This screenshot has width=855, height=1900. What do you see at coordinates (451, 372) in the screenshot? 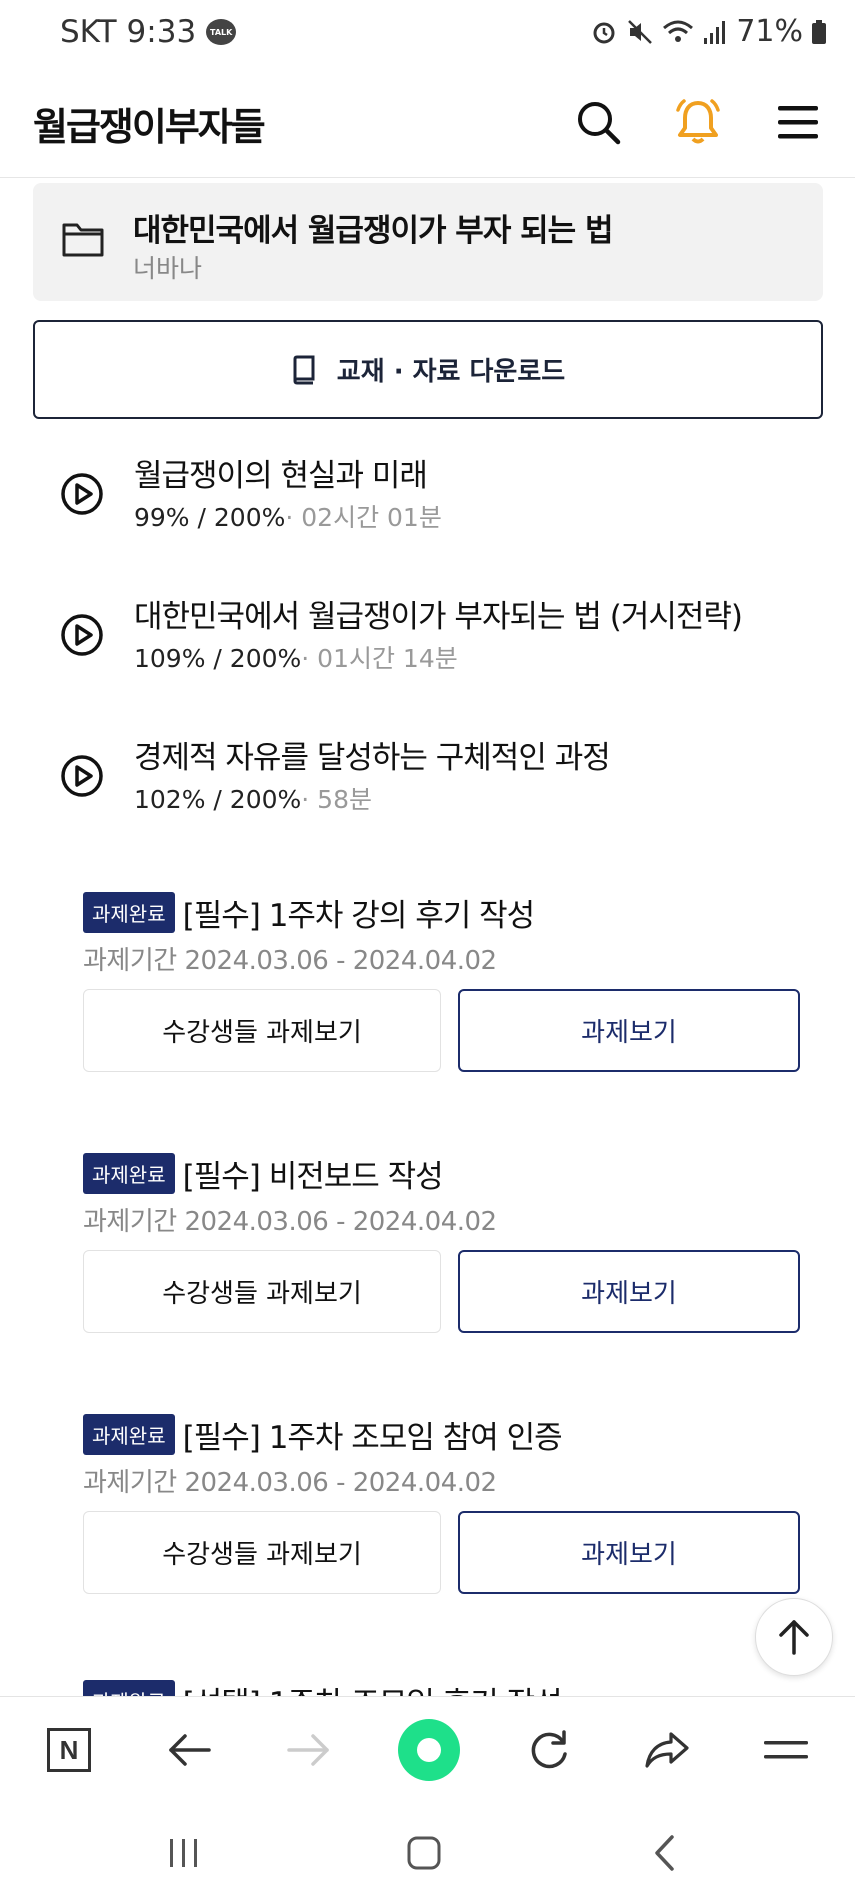
I see `download-label: 교재 · 자료 다운로드` at bounding box center [451, 372].